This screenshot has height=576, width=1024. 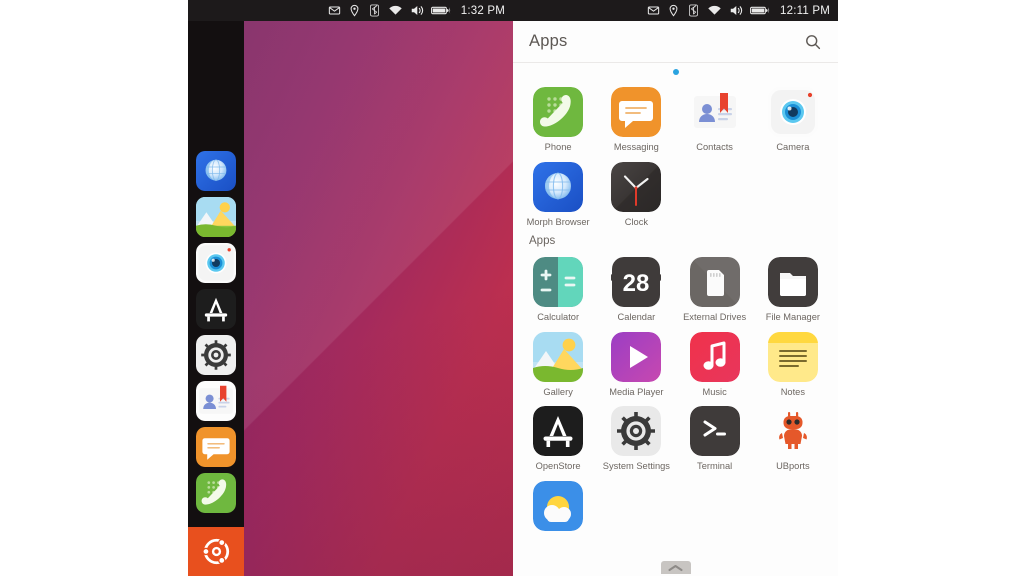 I want to click on app-cell-system-settings: System Settings, so click(x=636, y=436).